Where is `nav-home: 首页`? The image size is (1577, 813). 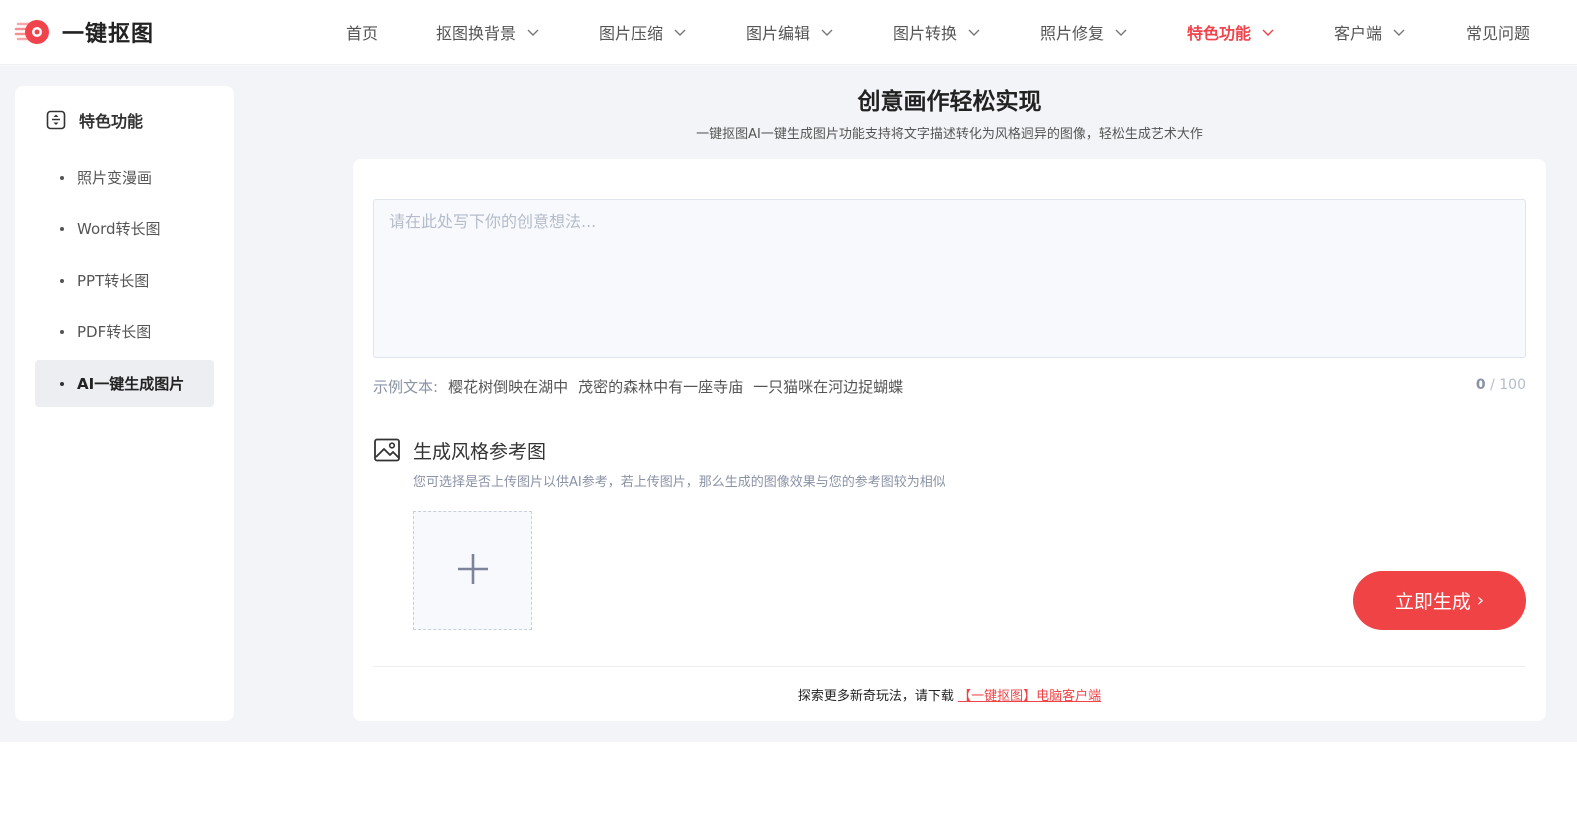 nav-home: 首页 is located at coordinates (362, 32).